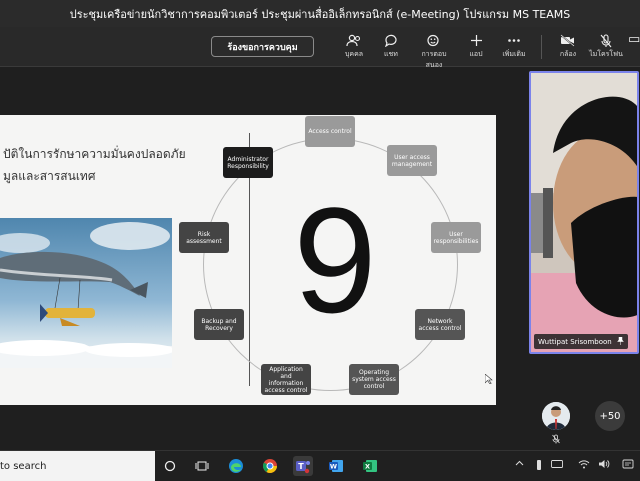 The image size is (640, 481). Describe the element at coordinates (440, 324) in the screenshot. I see `node-network-access-control: Network access control` at that location.